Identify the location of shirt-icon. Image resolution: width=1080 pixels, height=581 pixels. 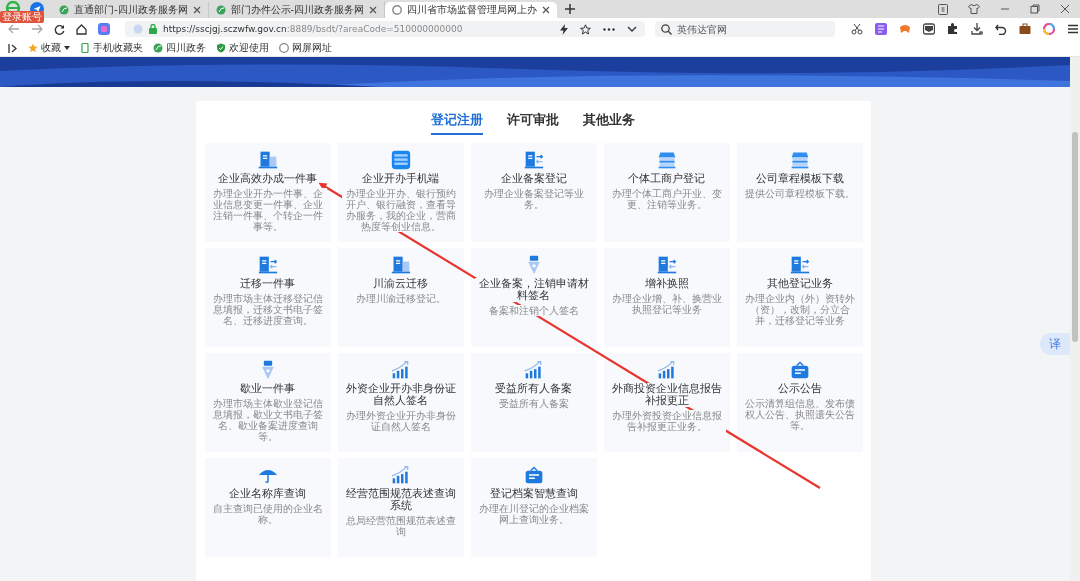
(974, 9).